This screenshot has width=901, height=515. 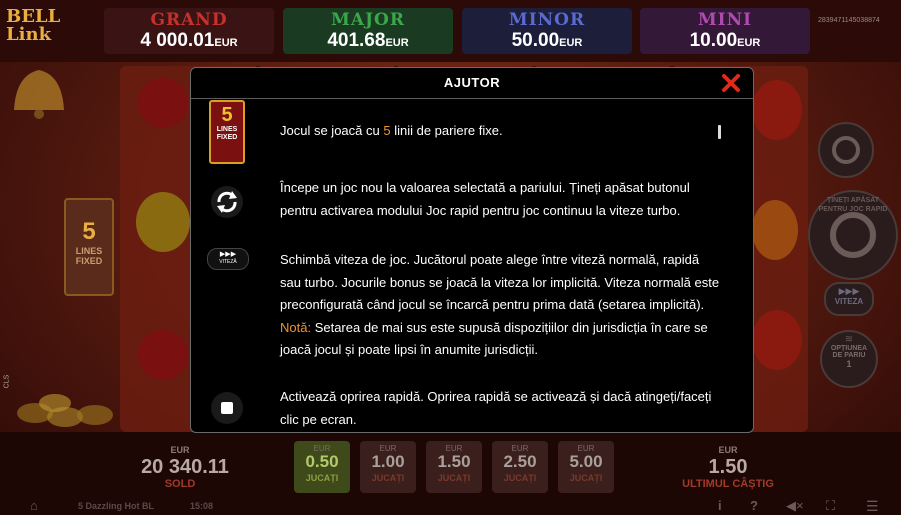 I want to click on speed-icon: ▶▶▶ VITEZĂ, so click(x=228, y=259).